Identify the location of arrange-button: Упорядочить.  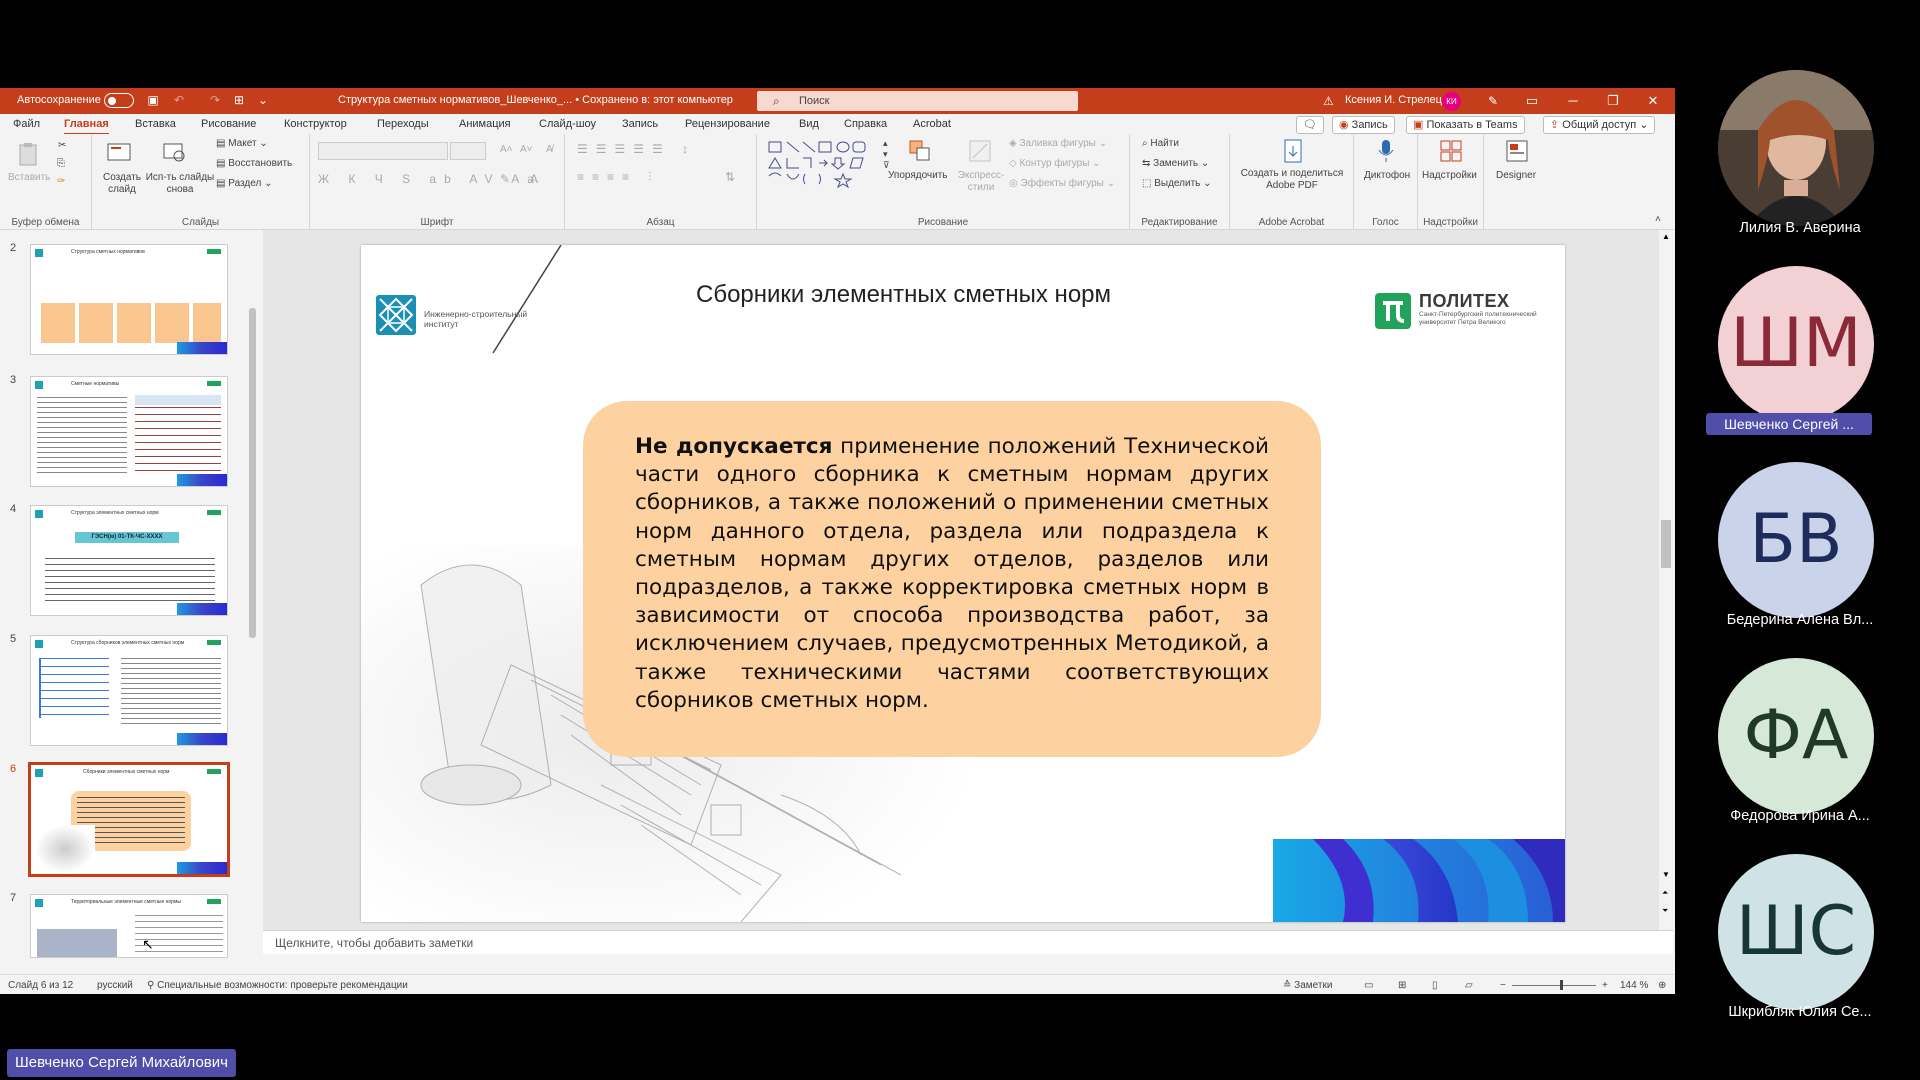
(918, 175).